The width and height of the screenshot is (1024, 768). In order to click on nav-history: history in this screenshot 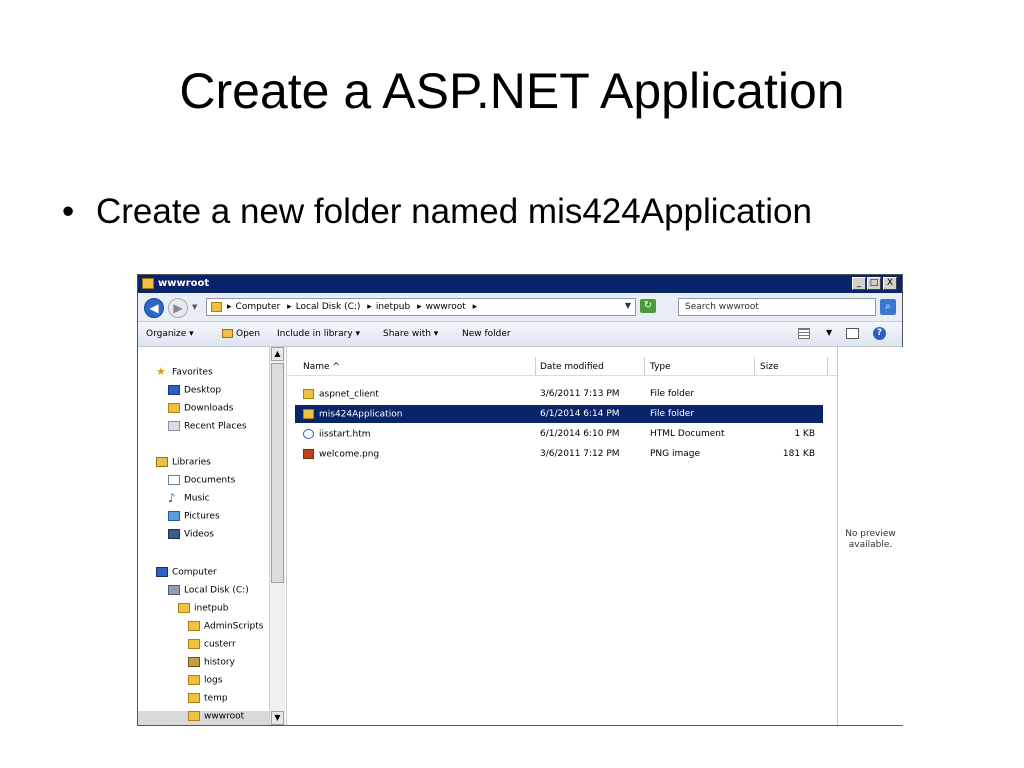, I will do `click(211, 662)`.